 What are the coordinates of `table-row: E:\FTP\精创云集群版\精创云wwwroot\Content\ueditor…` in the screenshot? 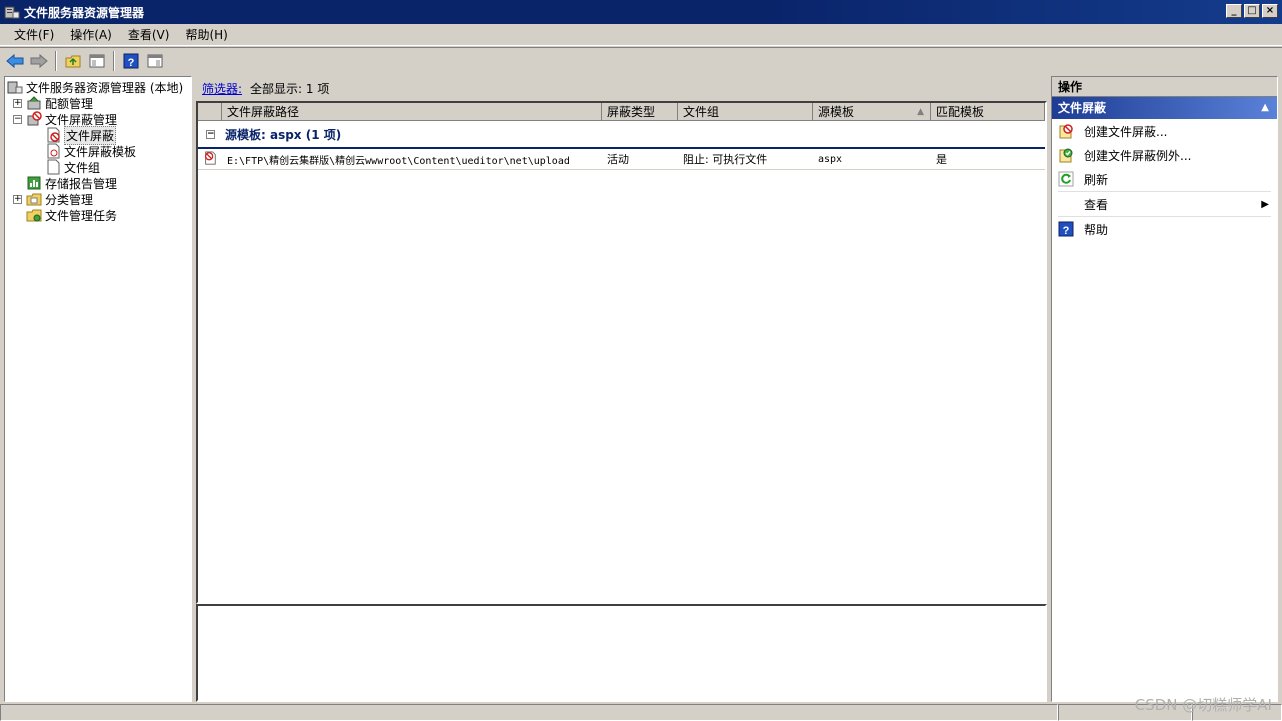 It's located at (621, 159).